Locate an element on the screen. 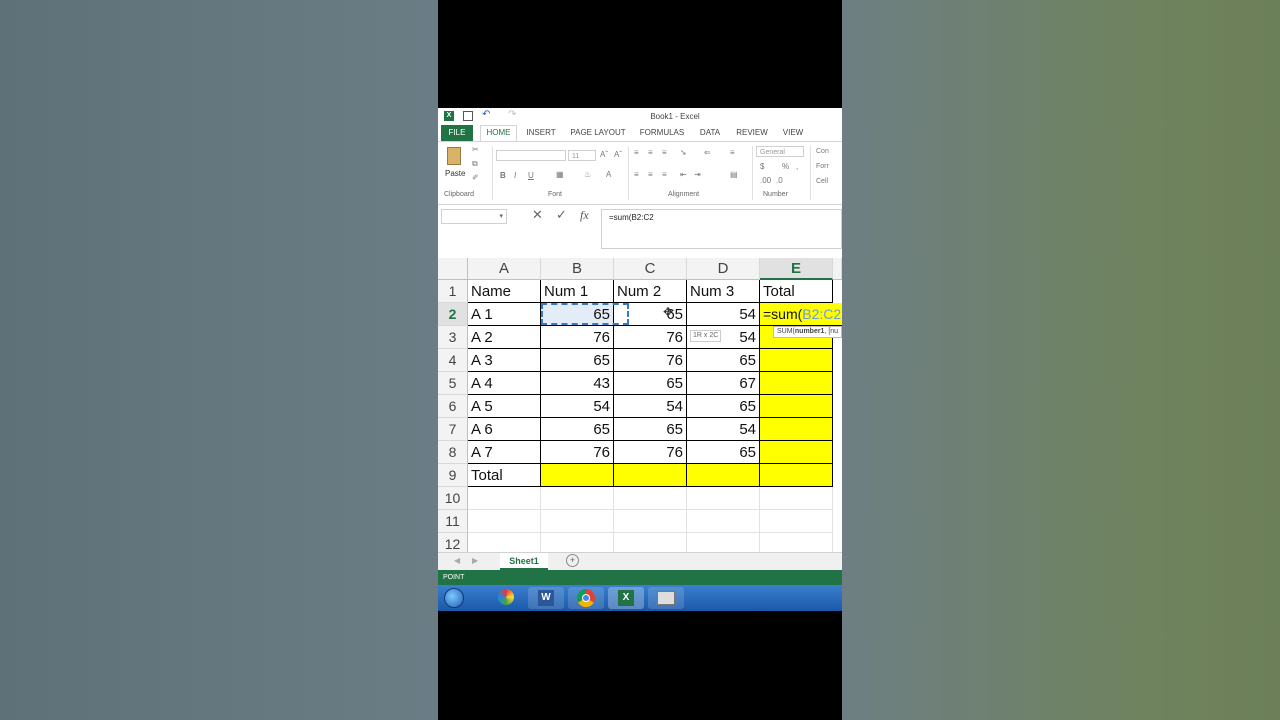  cut-icon: ✂ is located at coordinates (475, 150).